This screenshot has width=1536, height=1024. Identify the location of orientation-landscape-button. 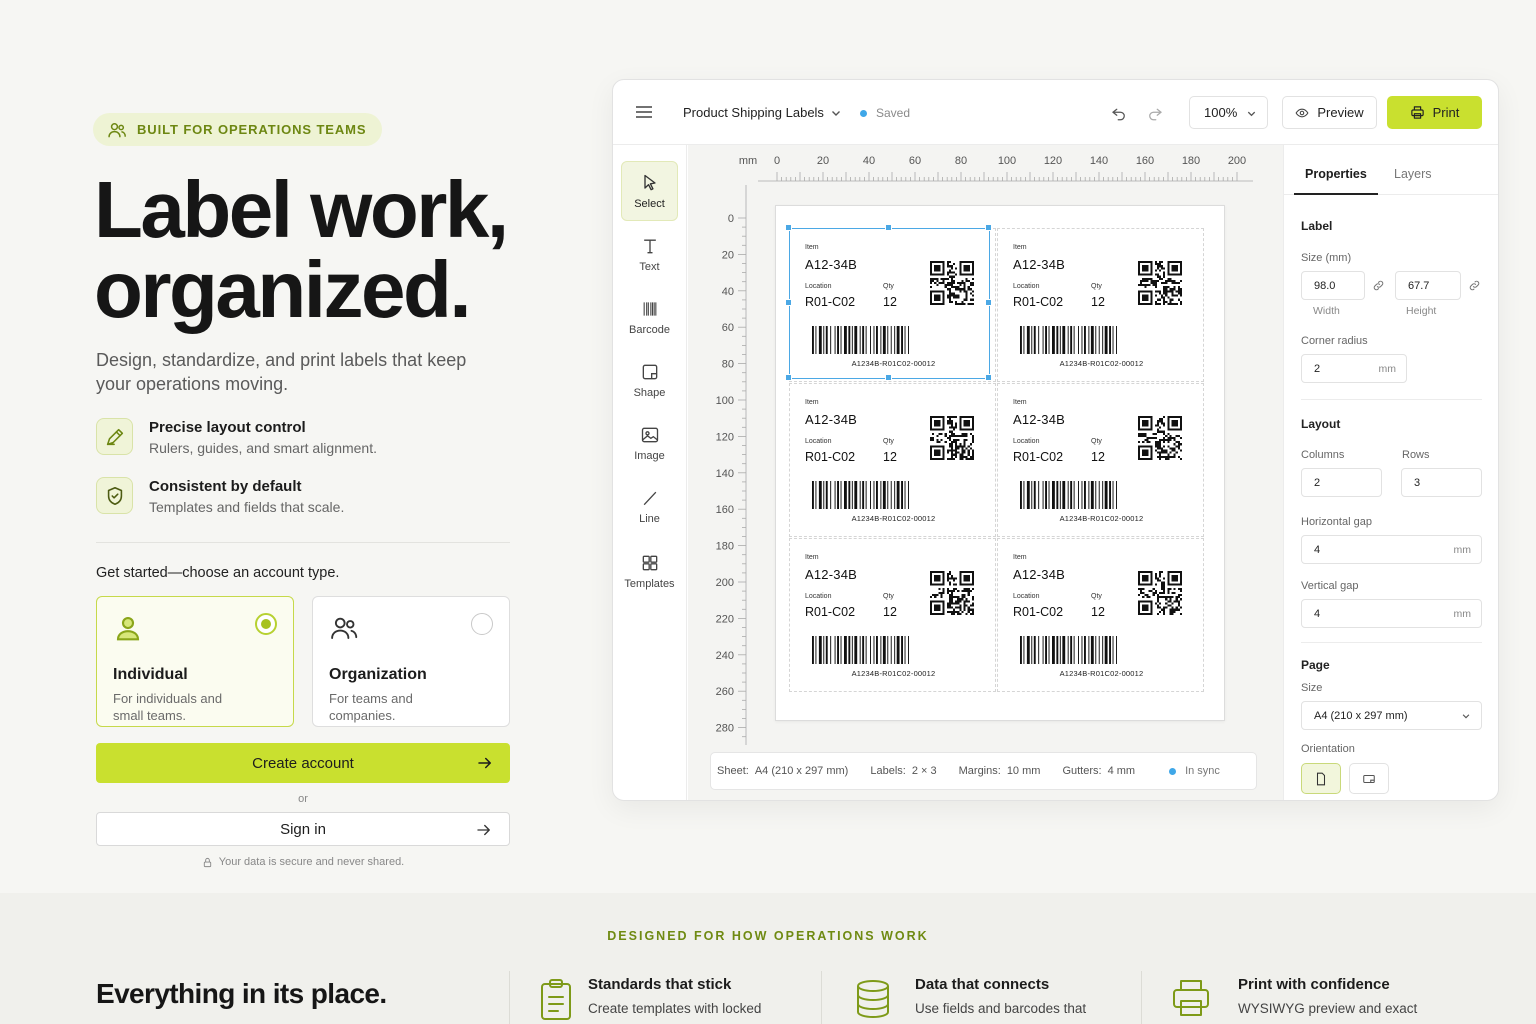
(1369, 778).